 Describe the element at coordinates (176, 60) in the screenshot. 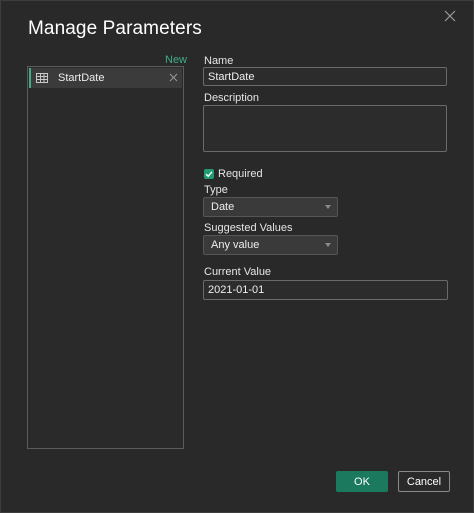

I see `new-parameter-link: New` at that location.